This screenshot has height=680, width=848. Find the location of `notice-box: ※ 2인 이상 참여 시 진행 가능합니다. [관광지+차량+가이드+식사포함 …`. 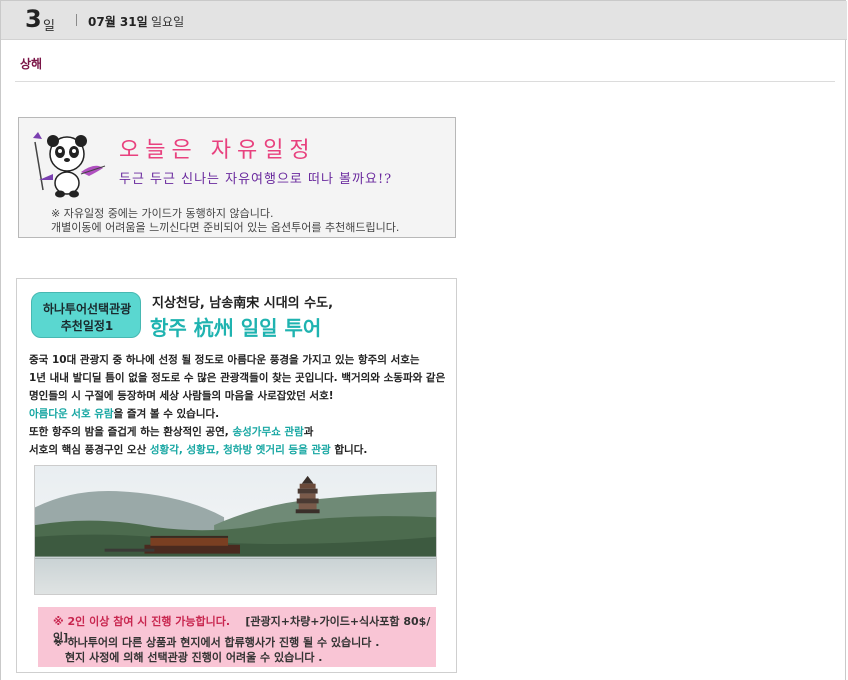

notice-box: ※ 2인 이상 참여 시 진행 가능합니다. [관광지+차량+가이드+식사포함 … is located at coordinates (237, 637).